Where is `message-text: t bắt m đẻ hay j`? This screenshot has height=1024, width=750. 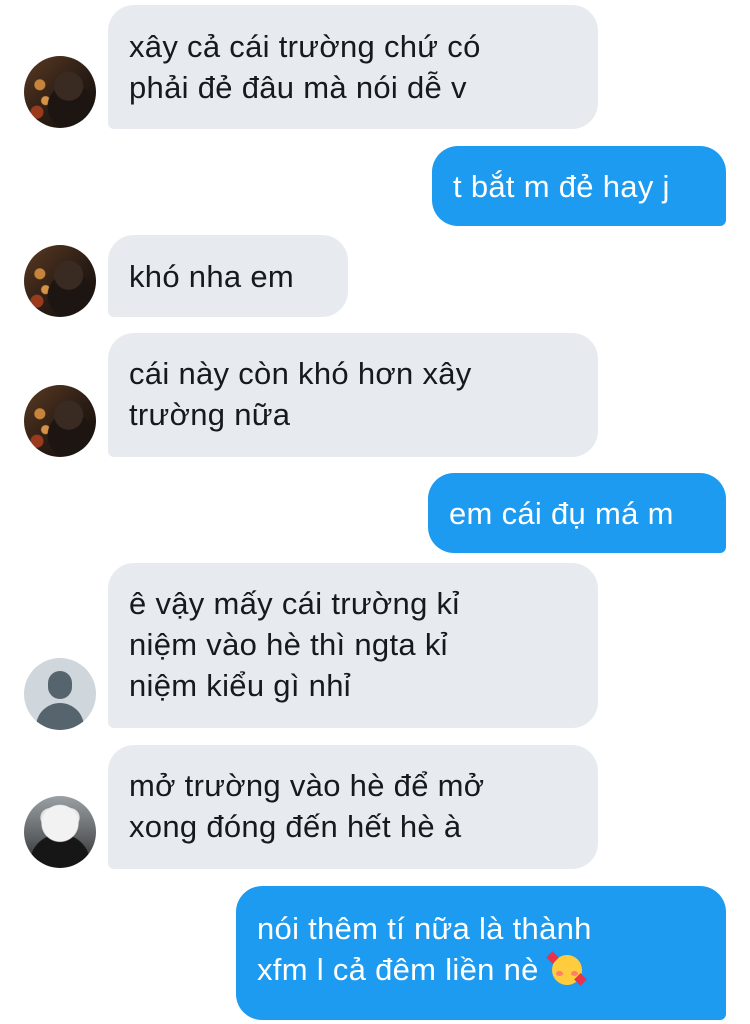
message-text: t bắt m đẻ hay j is located at coordinates (561, 186).